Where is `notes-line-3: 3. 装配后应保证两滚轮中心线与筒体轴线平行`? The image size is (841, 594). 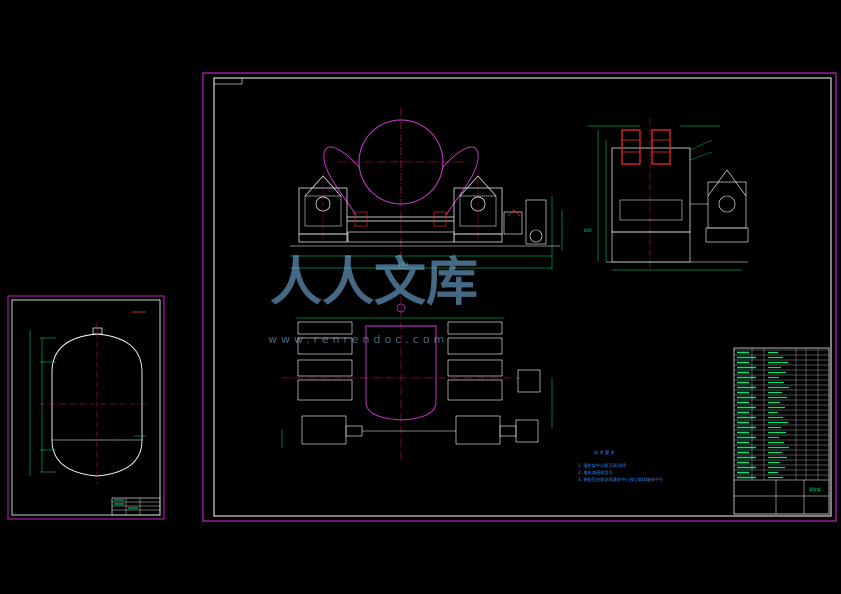 notes-line-3: 3. 装配后应保证两滚轮中心线与筒体轴线平行 is located at coordinates (620, 479).